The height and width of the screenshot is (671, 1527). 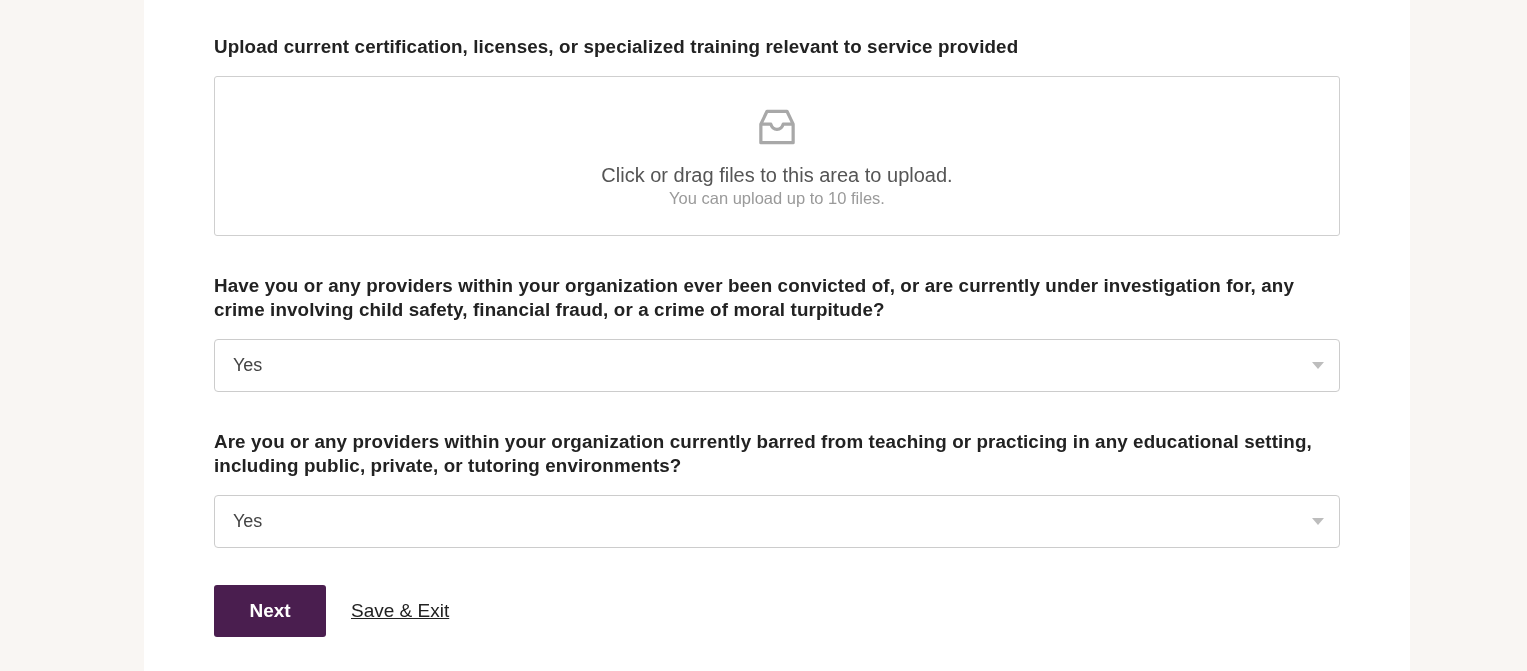 I want to click on save-exit-link: Save & Exit, so click(x=400, y=611).